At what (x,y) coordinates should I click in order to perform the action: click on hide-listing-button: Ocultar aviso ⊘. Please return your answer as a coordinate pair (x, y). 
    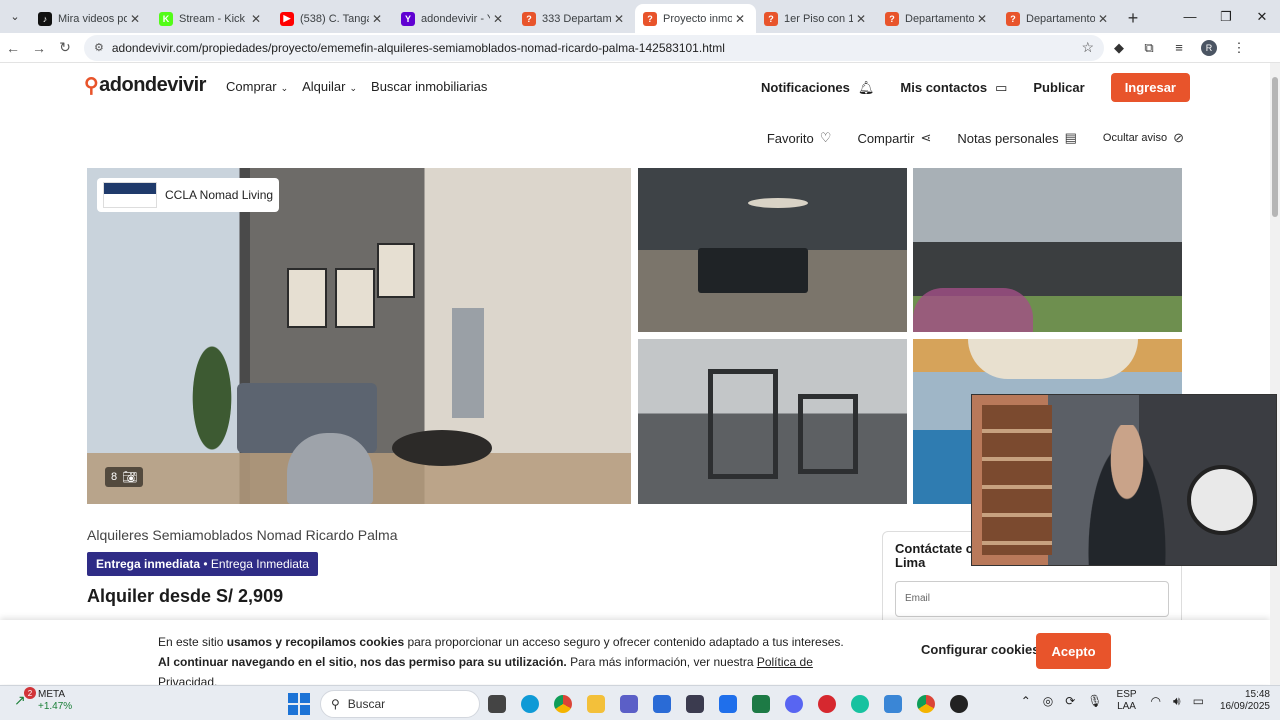
    Looking at the image, I should click on (1143, 138).